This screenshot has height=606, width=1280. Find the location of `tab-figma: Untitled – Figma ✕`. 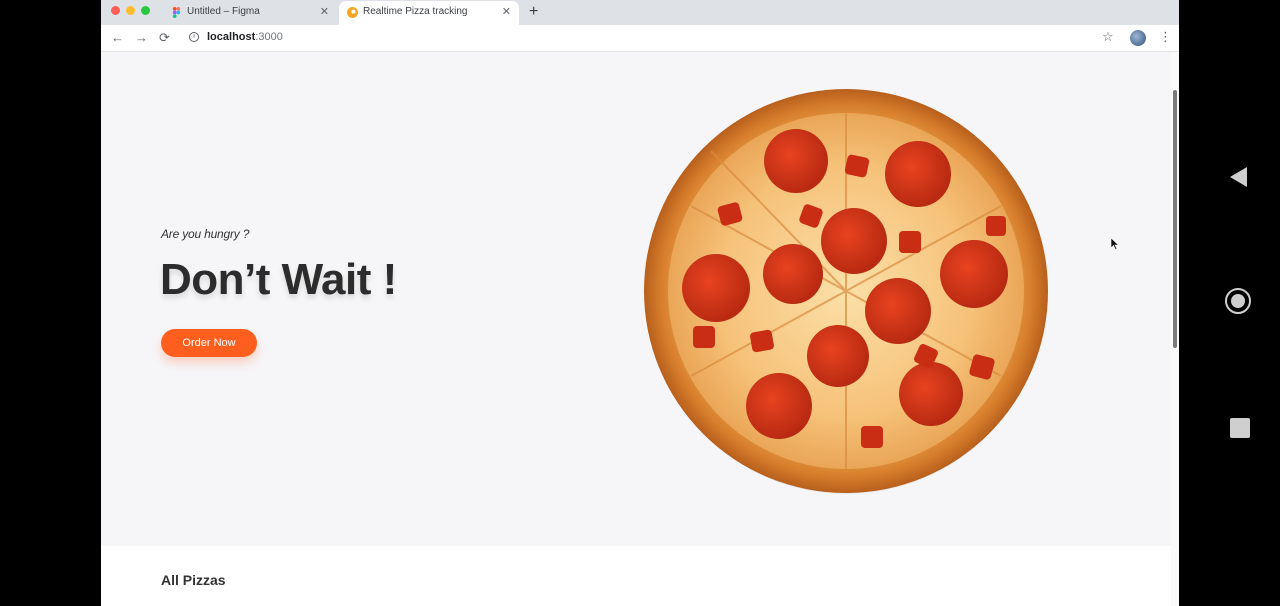

tab-figma: Untitled – Figma ✕ is located at coordinates (250, 13).